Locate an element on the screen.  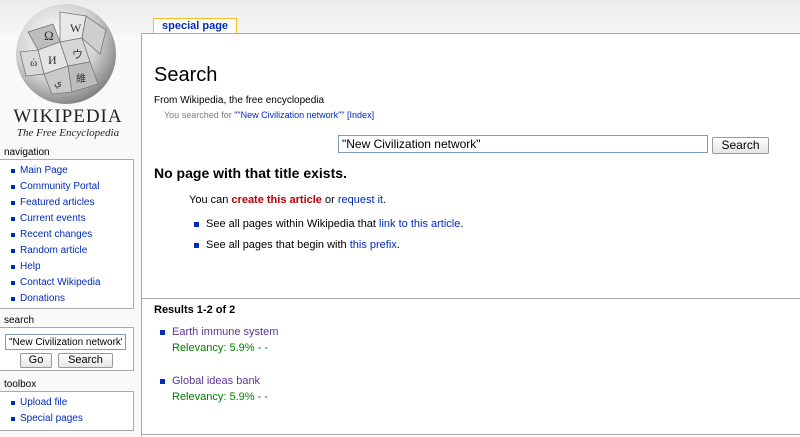
search-button: Search is located at coordinates (740, 145).